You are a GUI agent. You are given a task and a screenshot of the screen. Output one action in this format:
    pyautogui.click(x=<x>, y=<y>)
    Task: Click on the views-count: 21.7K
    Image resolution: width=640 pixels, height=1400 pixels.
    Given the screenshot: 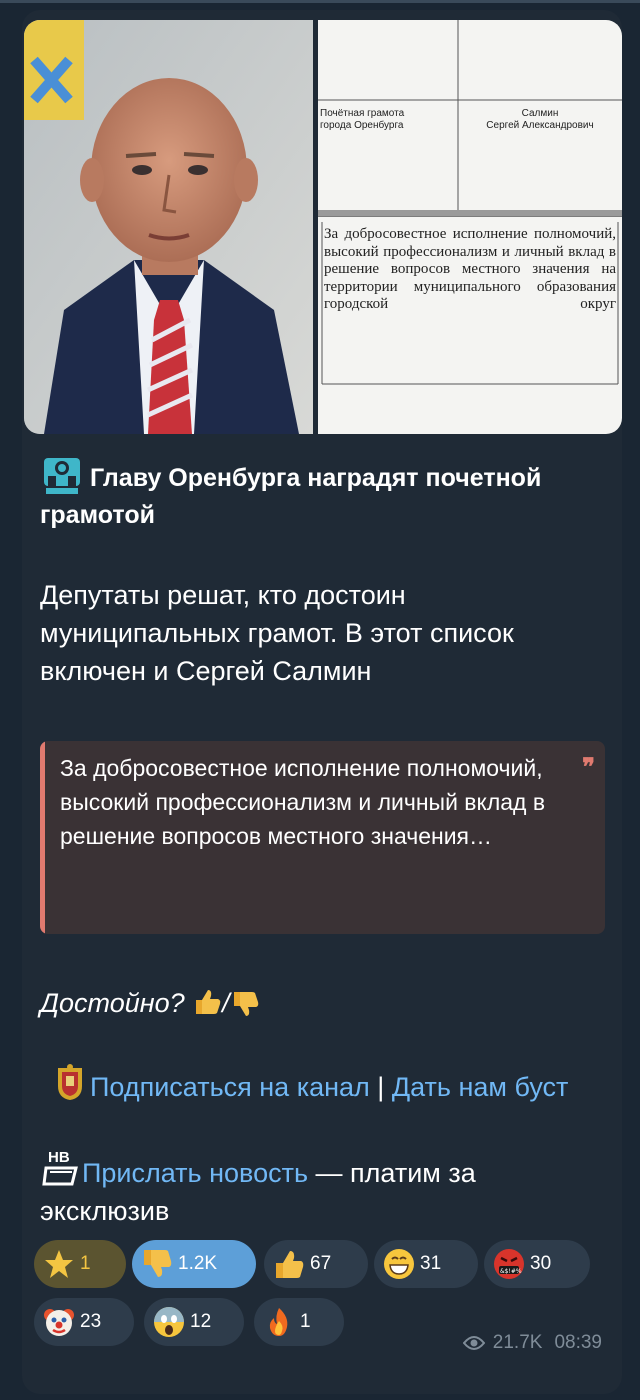 What is the action you would take?
    pyautogui.click(x=517, y=1342)
    